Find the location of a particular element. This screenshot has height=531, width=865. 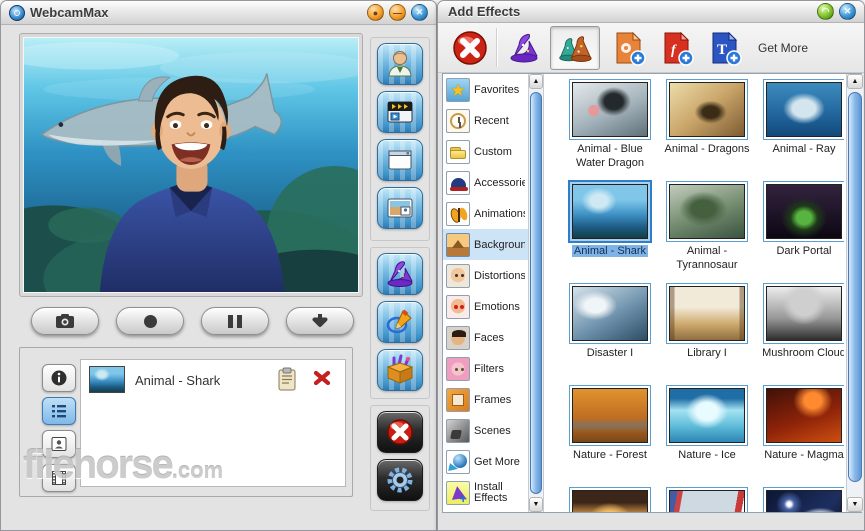

category-recent: Recent is located at coordinates (485, 120).